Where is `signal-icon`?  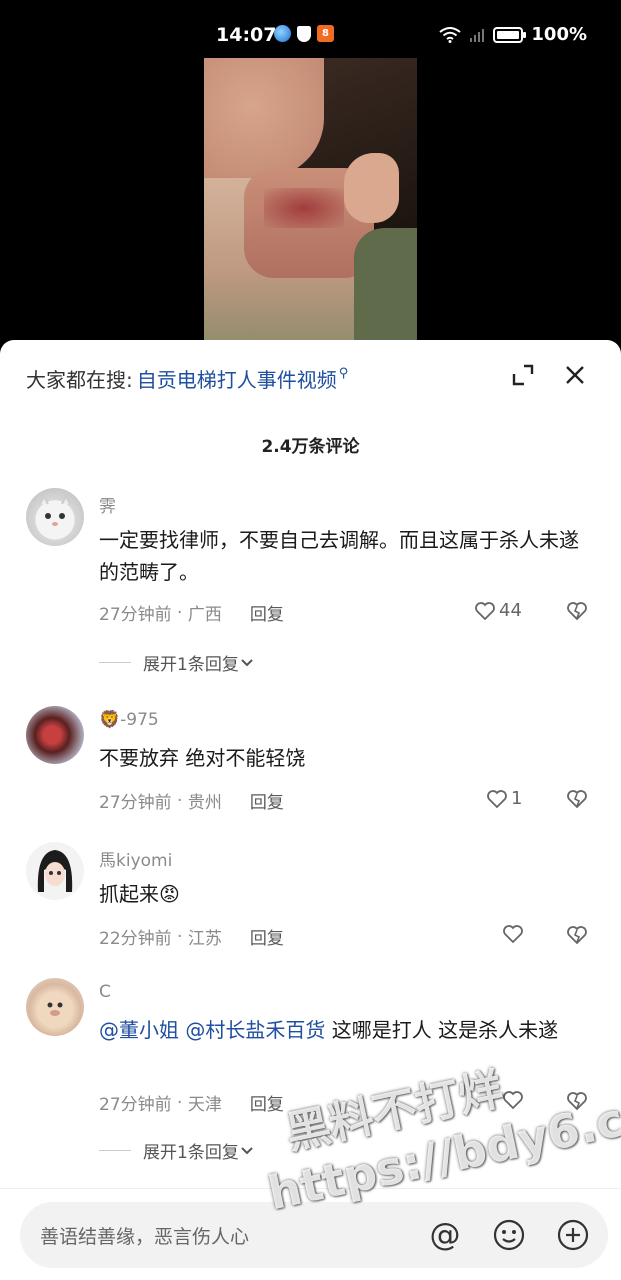 signal-icon is located at coordinates (477, 35).